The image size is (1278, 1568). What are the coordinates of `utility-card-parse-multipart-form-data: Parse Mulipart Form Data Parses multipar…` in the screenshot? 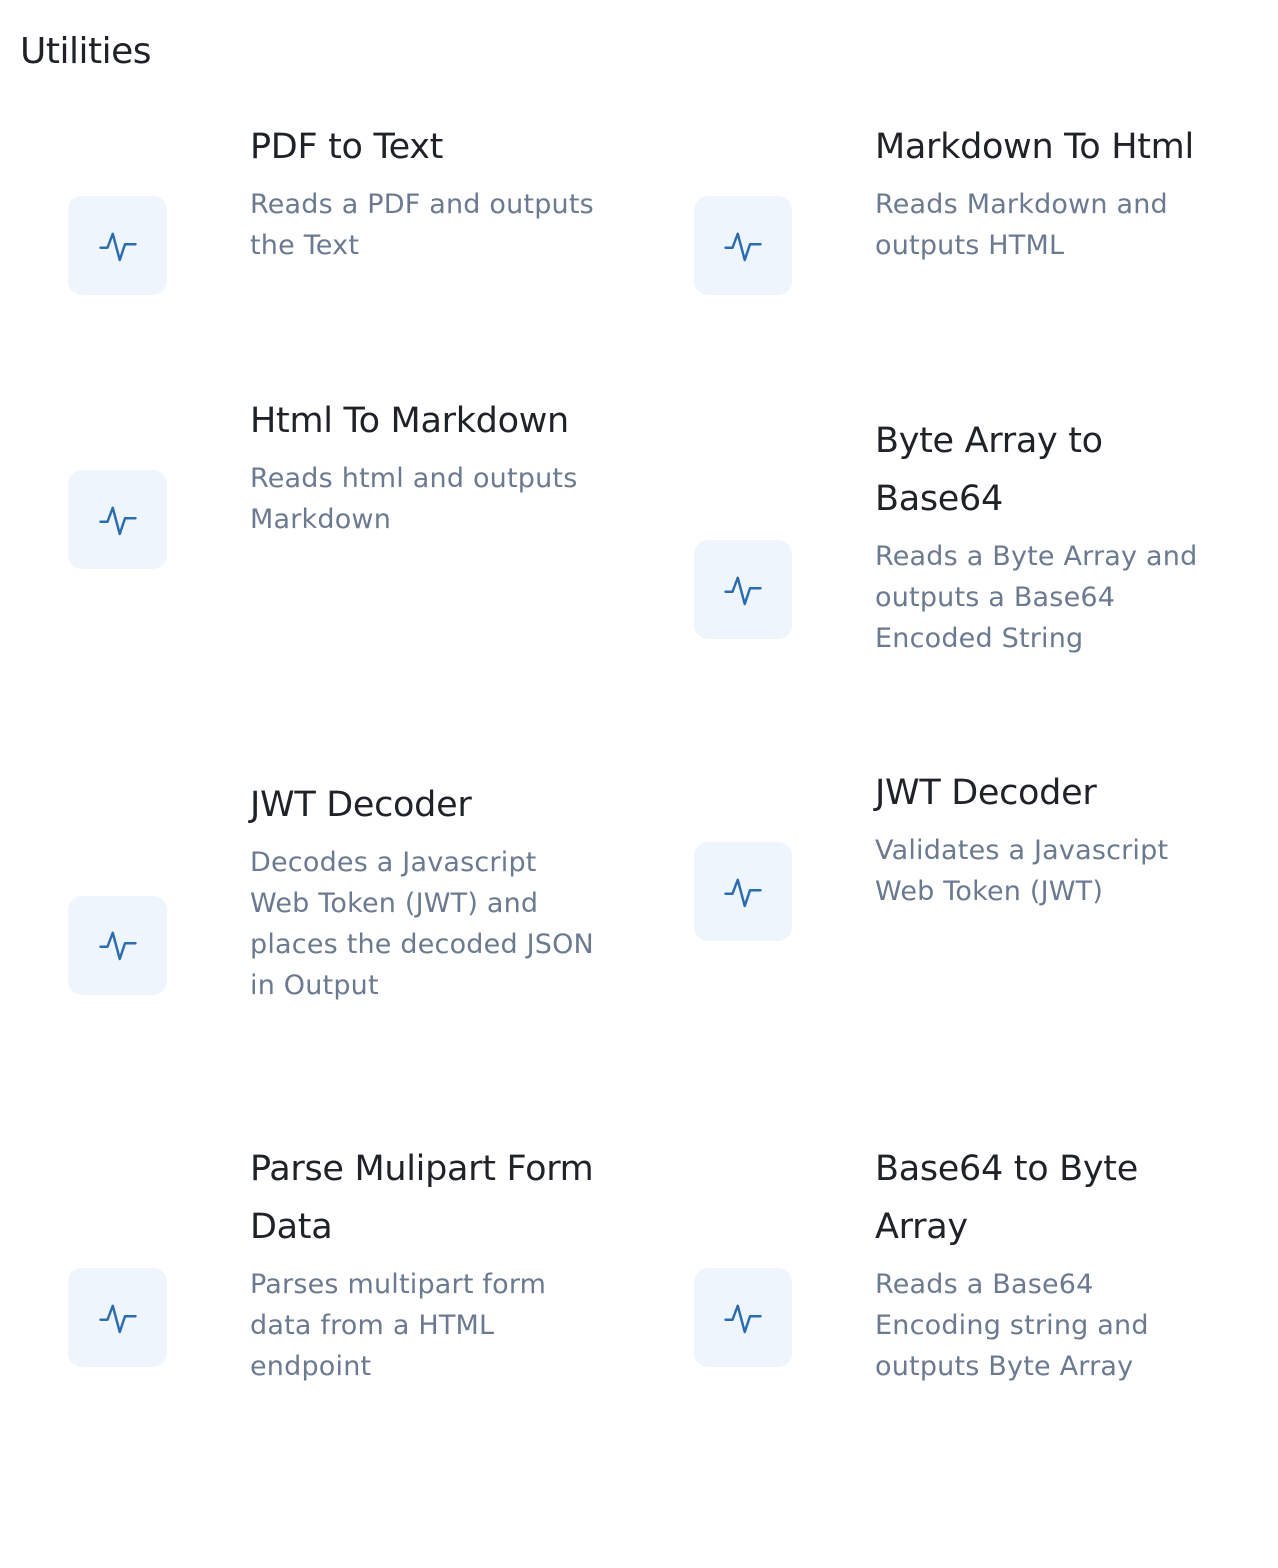 It's located at (348, 1268).